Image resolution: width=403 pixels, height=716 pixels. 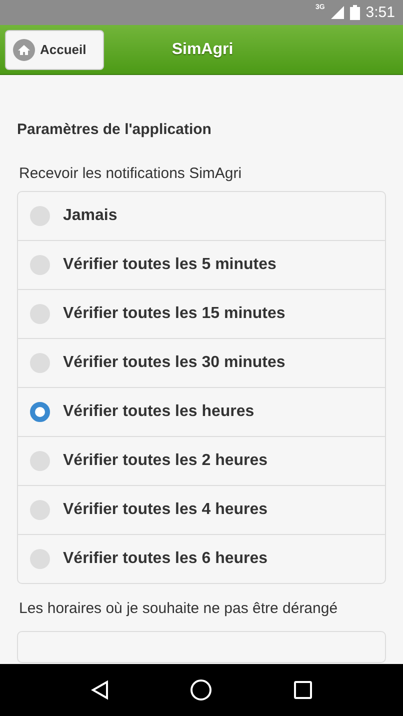 I want to click on radio-option: Vérifier toutes les heures, so click(x=201, y=411).